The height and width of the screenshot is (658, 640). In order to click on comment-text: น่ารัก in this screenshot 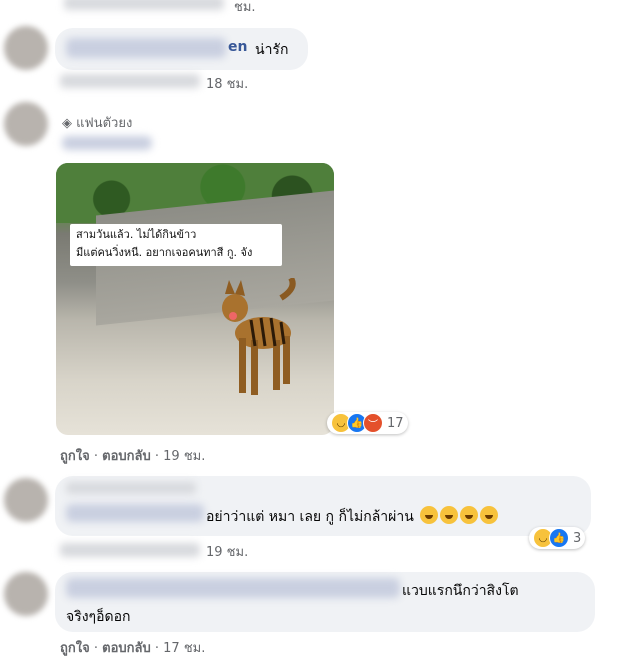, I will do `click(272, 50)`.